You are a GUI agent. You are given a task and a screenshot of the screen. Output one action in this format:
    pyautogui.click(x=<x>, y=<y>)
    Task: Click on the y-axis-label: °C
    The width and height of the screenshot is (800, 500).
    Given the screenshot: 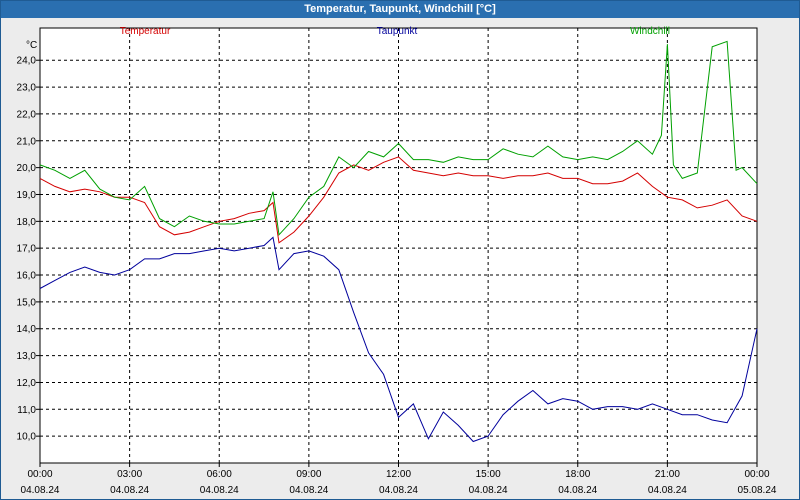 What is the action you would take?
    pyautogui.click(x=31, y=45)
    